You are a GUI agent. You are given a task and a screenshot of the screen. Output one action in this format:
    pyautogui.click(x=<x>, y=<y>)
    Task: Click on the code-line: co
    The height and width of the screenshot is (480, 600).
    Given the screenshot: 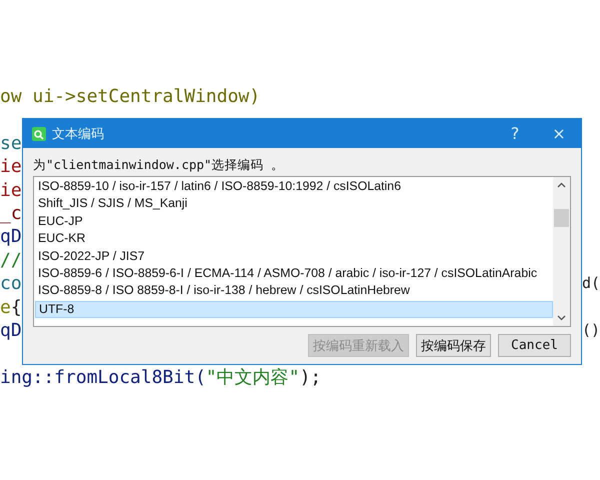 What is the action you would take?
    pyautogui.click(x=11, y=284)
    